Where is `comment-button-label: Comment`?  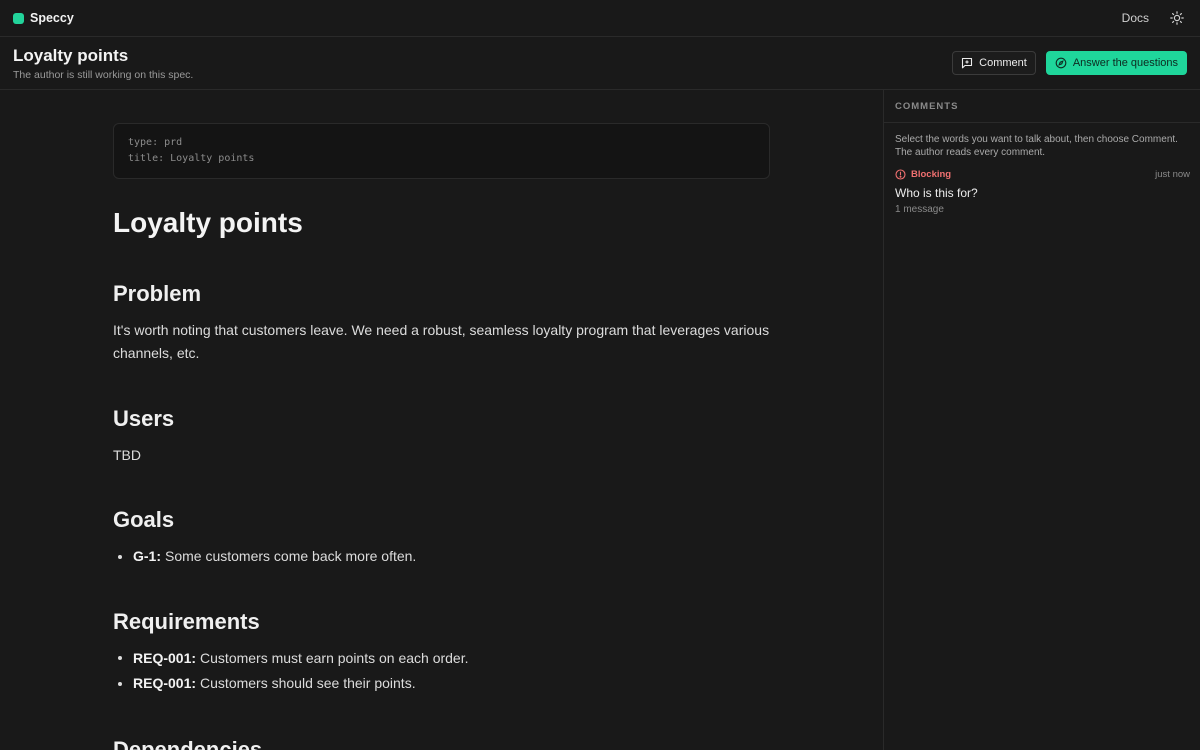 comment-button-label: Comment is located at coordinates (1003, 63).